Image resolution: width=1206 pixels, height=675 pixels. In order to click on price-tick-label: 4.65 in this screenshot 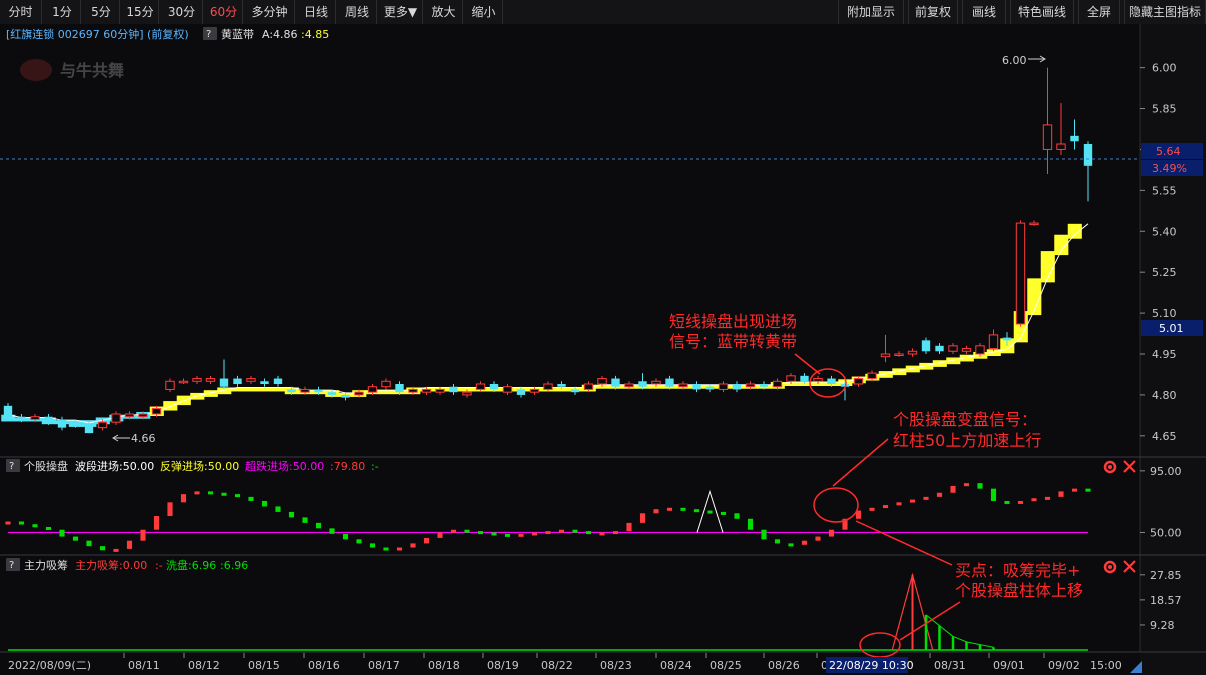, I will do `click(1164, 436)`.